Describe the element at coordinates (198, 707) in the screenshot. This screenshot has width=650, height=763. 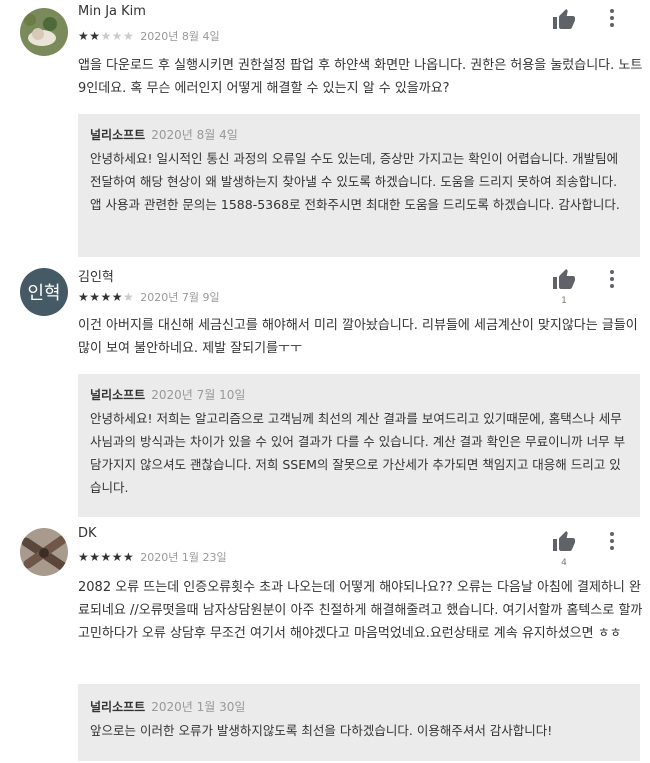
I see `reply-date: 2020년 1월 30일` at that location.